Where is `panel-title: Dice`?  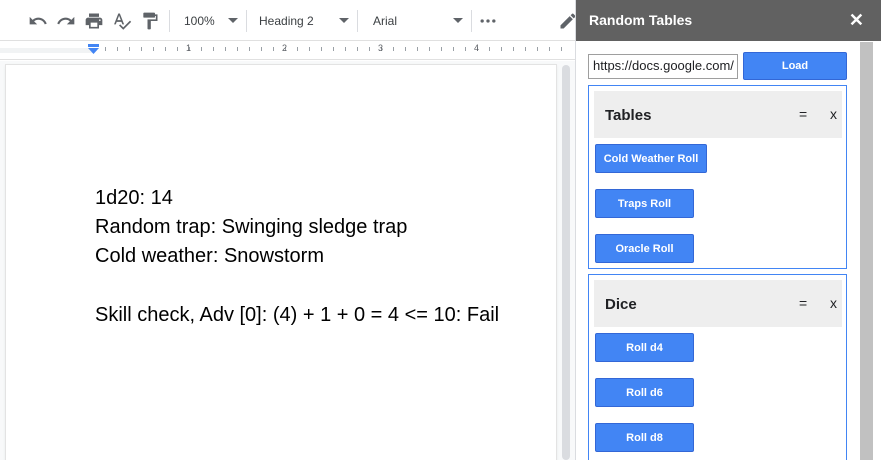
panel-title: Dice is located at coordinates (621, 304).